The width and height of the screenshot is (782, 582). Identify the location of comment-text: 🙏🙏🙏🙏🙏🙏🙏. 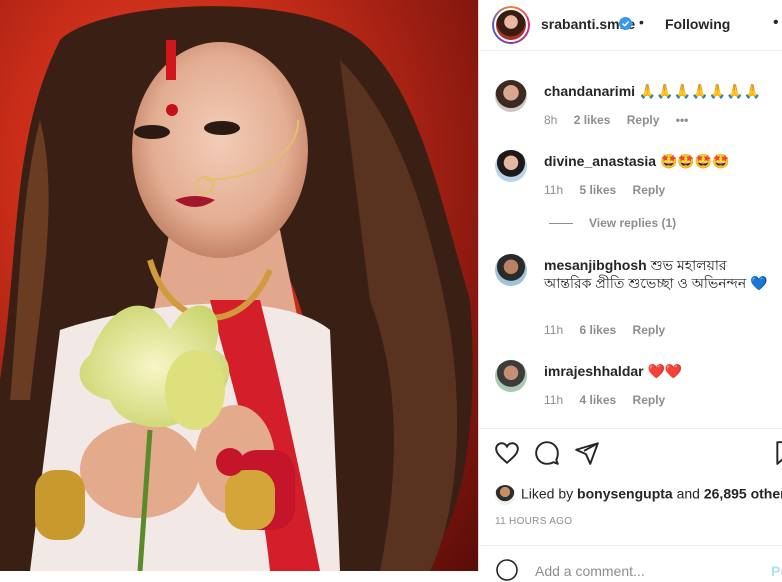
(699, 91).